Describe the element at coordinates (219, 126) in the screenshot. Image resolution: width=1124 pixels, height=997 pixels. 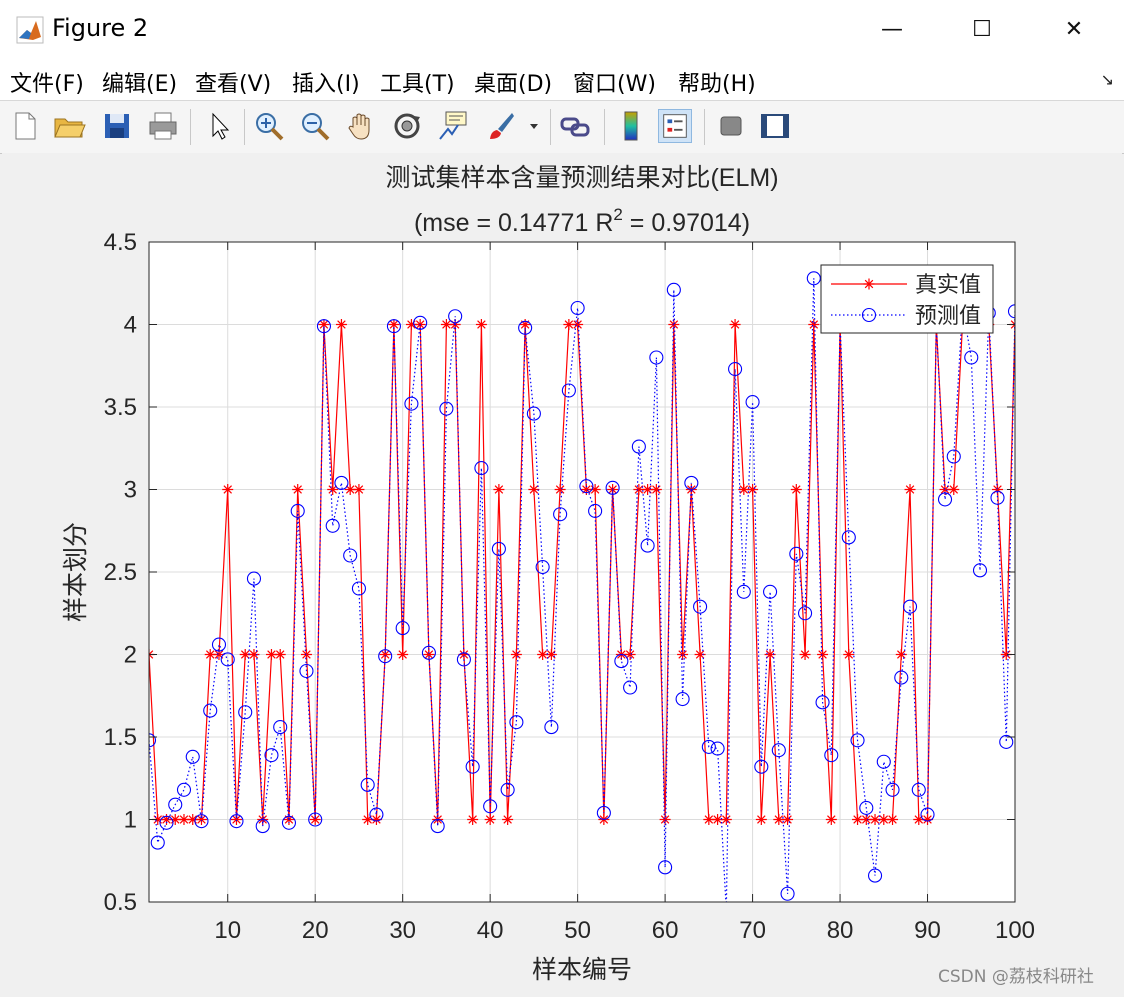
I see `pointer-icon` at that location.